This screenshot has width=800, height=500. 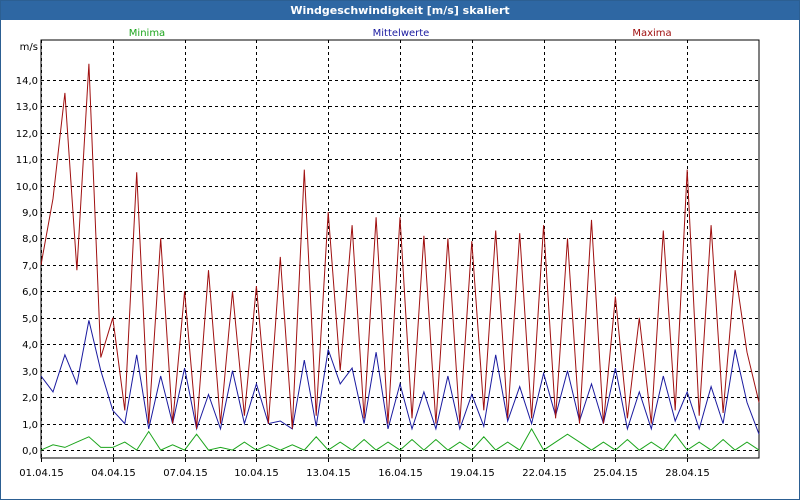 What do you see at coordinates (401, 33) in the screenshot?
I see `legend-entry-2: Mittelwerte` at bounding box center [401, 33].